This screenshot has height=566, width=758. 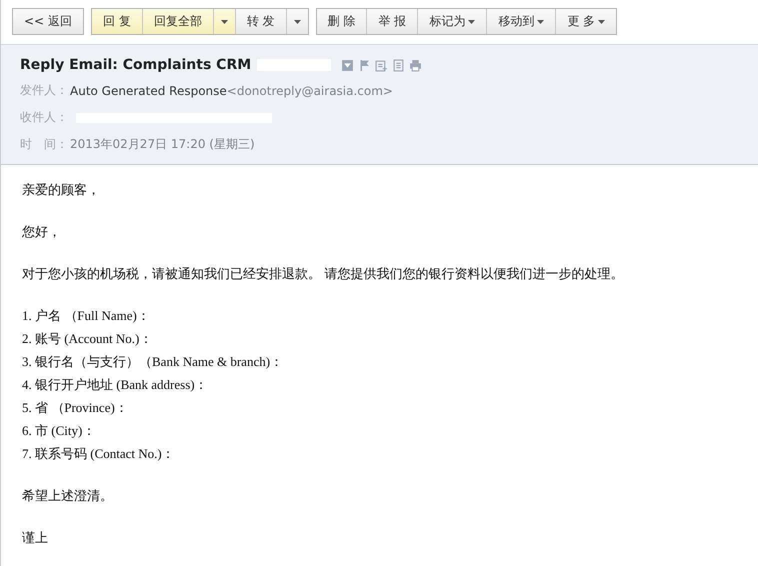 What do you see at coordinates (61, 190) in the screenshot?
I see `body-text: 亲爱的顾客，` at bounding box center [61, 190].